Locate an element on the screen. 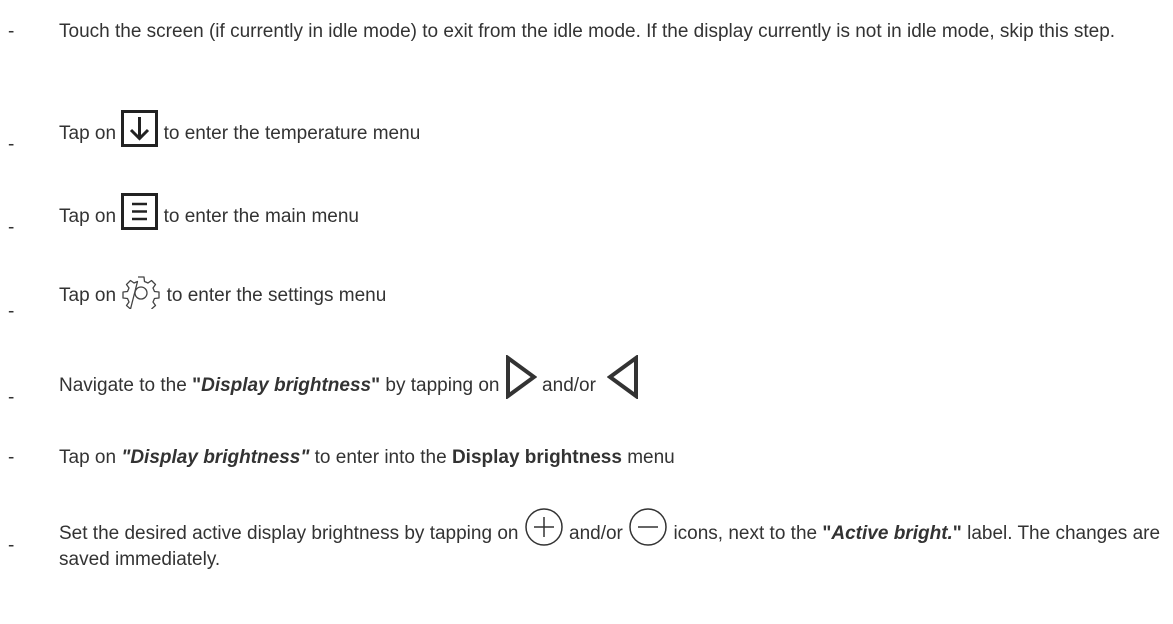 This screenshot has width=1173, height=624. step-text-post: to enter the temperature menu is located at coordinates (289, 133).